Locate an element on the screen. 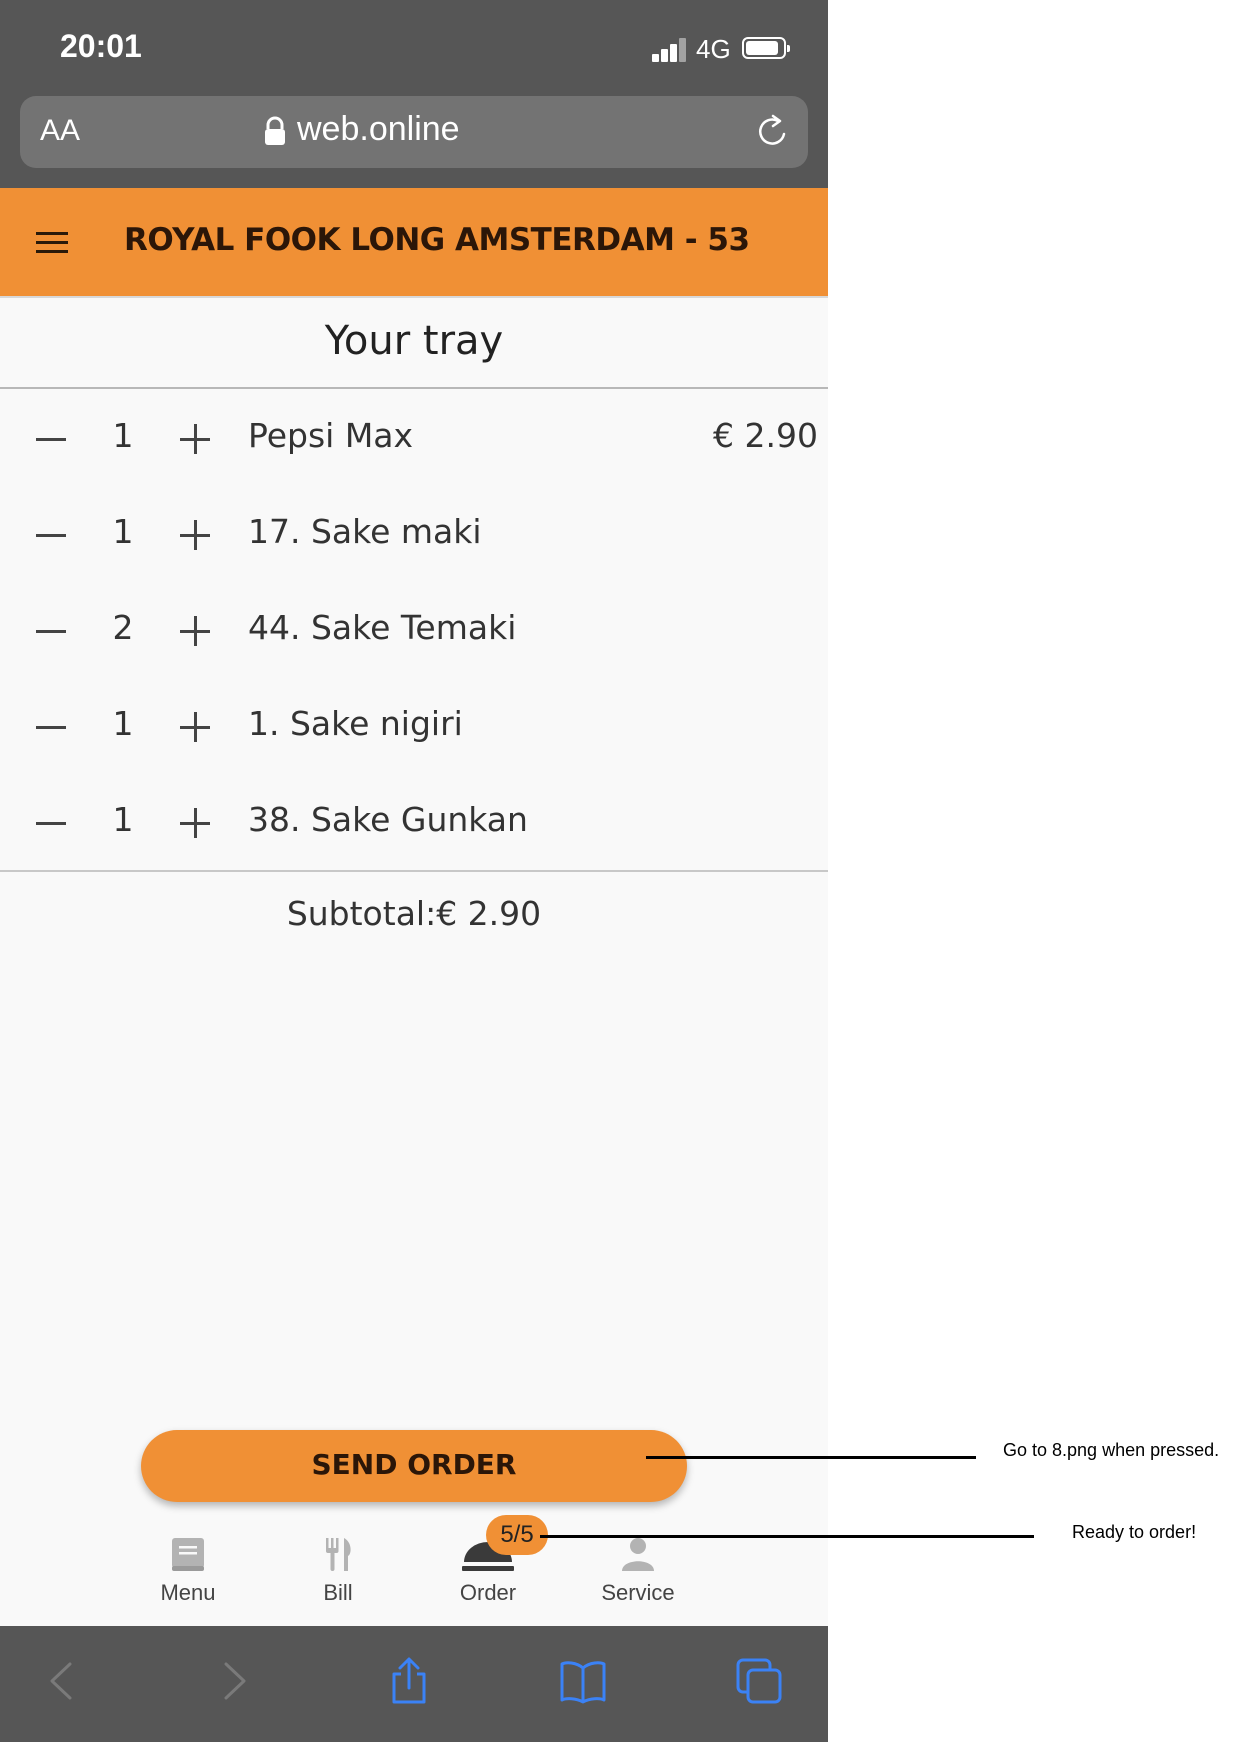 Image resolution: width=1250 pixels, height=1742 pixels. signal-icon is located at coordinates (670, 50).